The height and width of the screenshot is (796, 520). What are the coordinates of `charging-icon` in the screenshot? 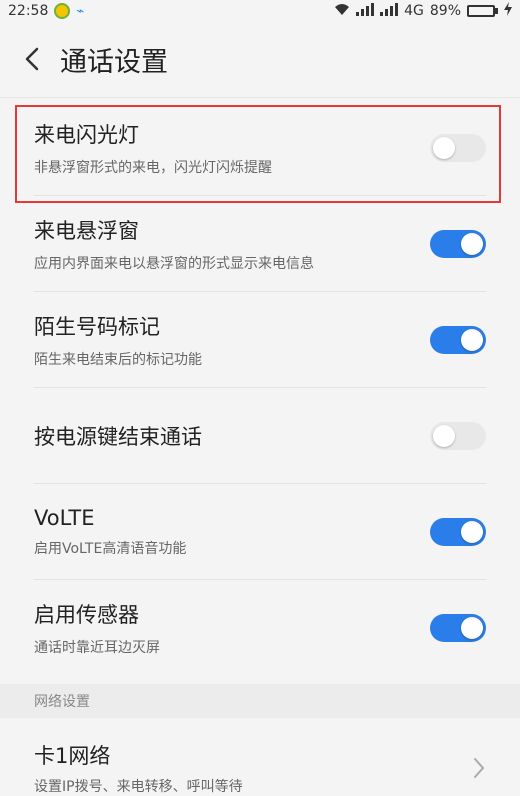 It's located at (508, 11).